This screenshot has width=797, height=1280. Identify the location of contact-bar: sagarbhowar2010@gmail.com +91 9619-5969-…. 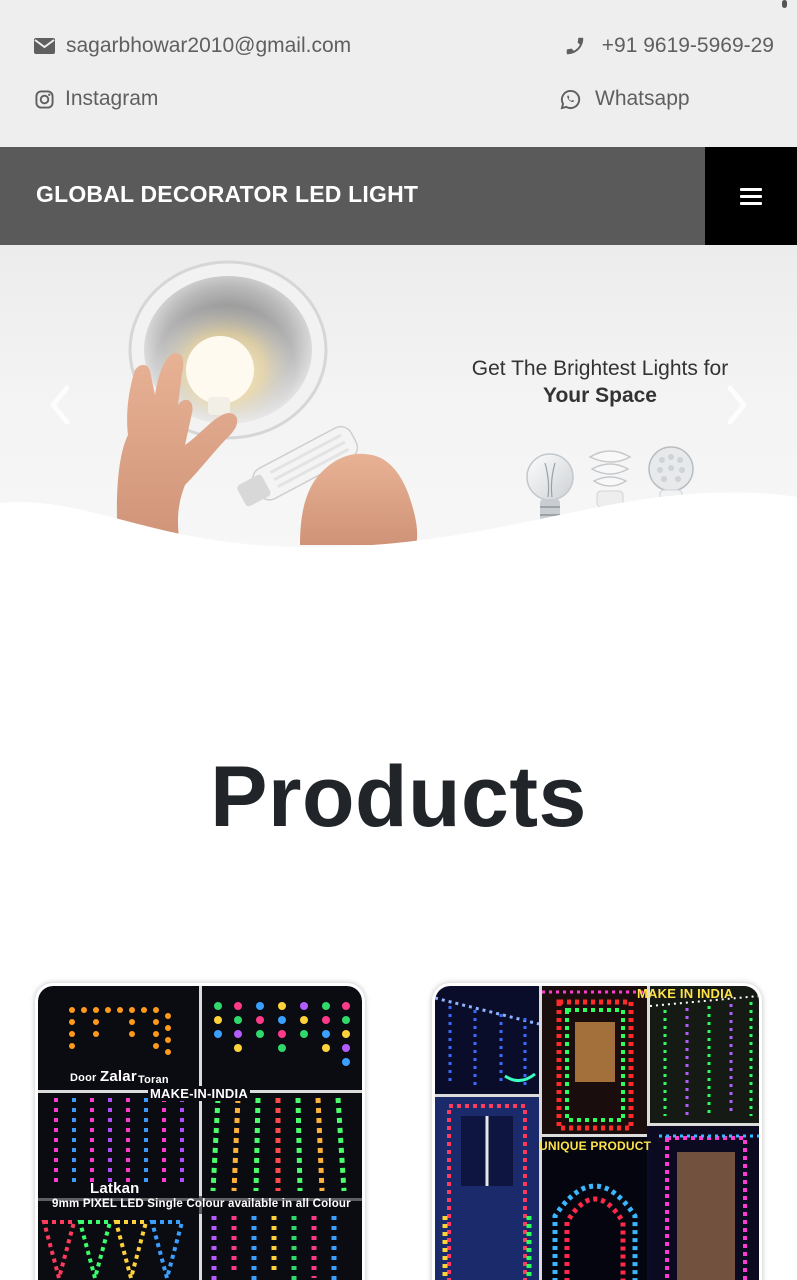
(398, 73).